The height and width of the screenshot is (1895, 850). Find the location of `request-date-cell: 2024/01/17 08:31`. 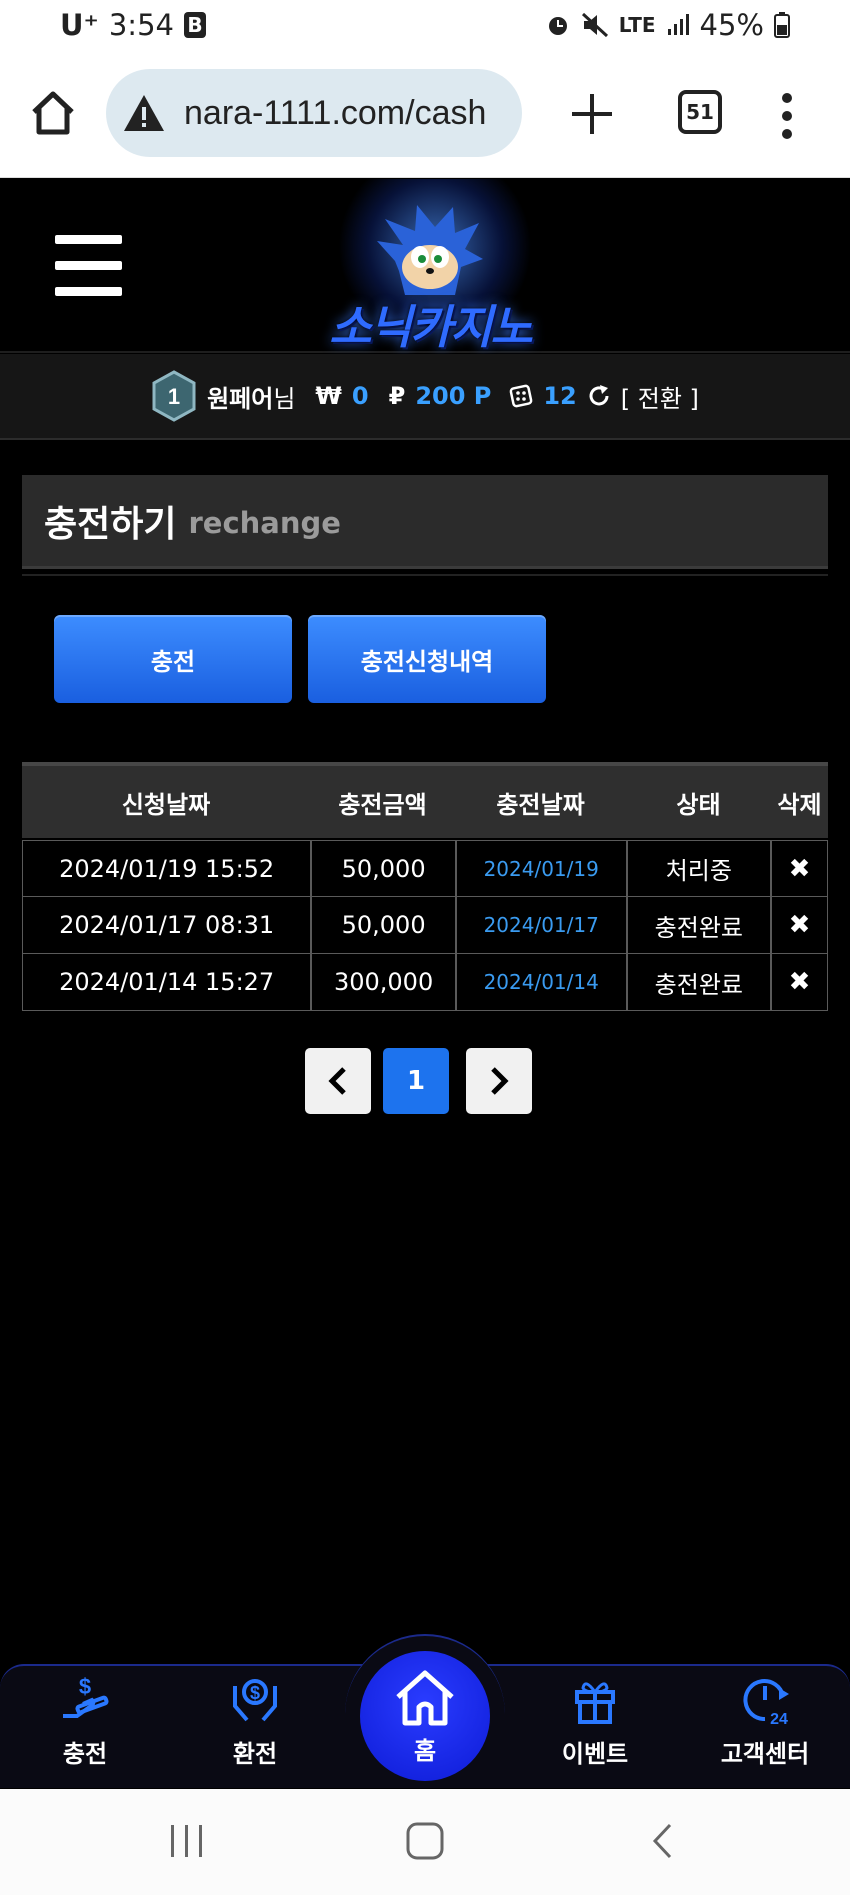

request-date-cell: 2024/01/17 08:31 is located at coordinates (167, 925).